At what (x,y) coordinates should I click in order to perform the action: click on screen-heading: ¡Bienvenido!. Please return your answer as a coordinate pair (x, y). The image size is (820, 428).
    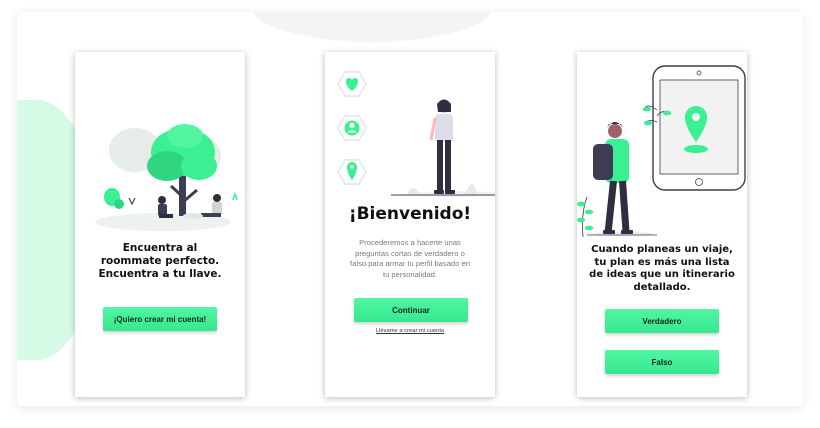
    Looking at the image, I should click on (410, 214).